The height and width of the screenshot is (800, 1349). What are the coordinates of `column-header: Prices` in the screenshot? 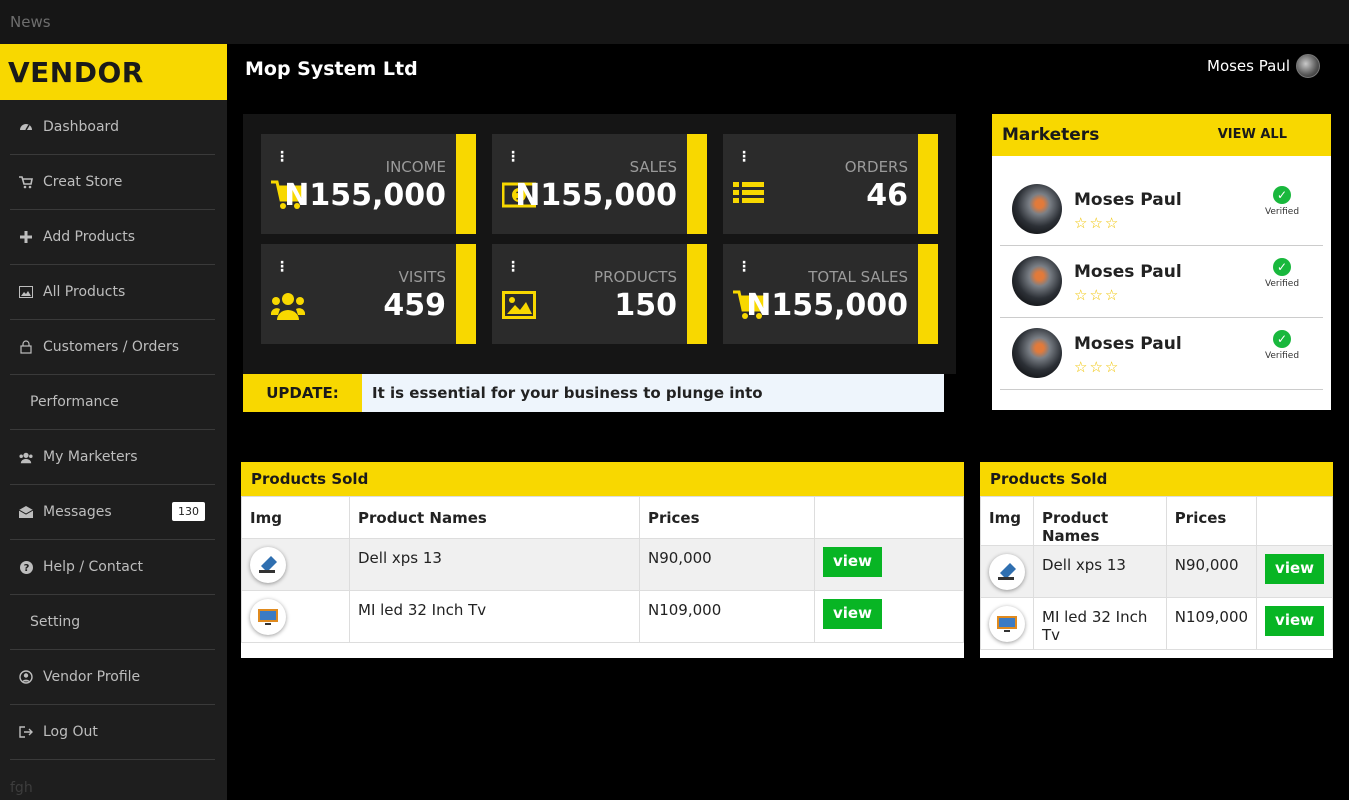 It's located at (1211, 521).